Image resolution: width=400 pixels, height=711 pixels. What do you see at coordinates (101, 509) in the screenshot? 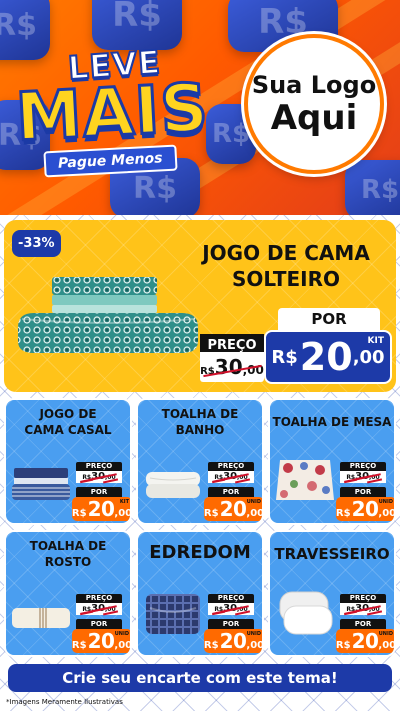
I see `new-price: R$ 20,00 KIT` at bounding box center [101, 509].